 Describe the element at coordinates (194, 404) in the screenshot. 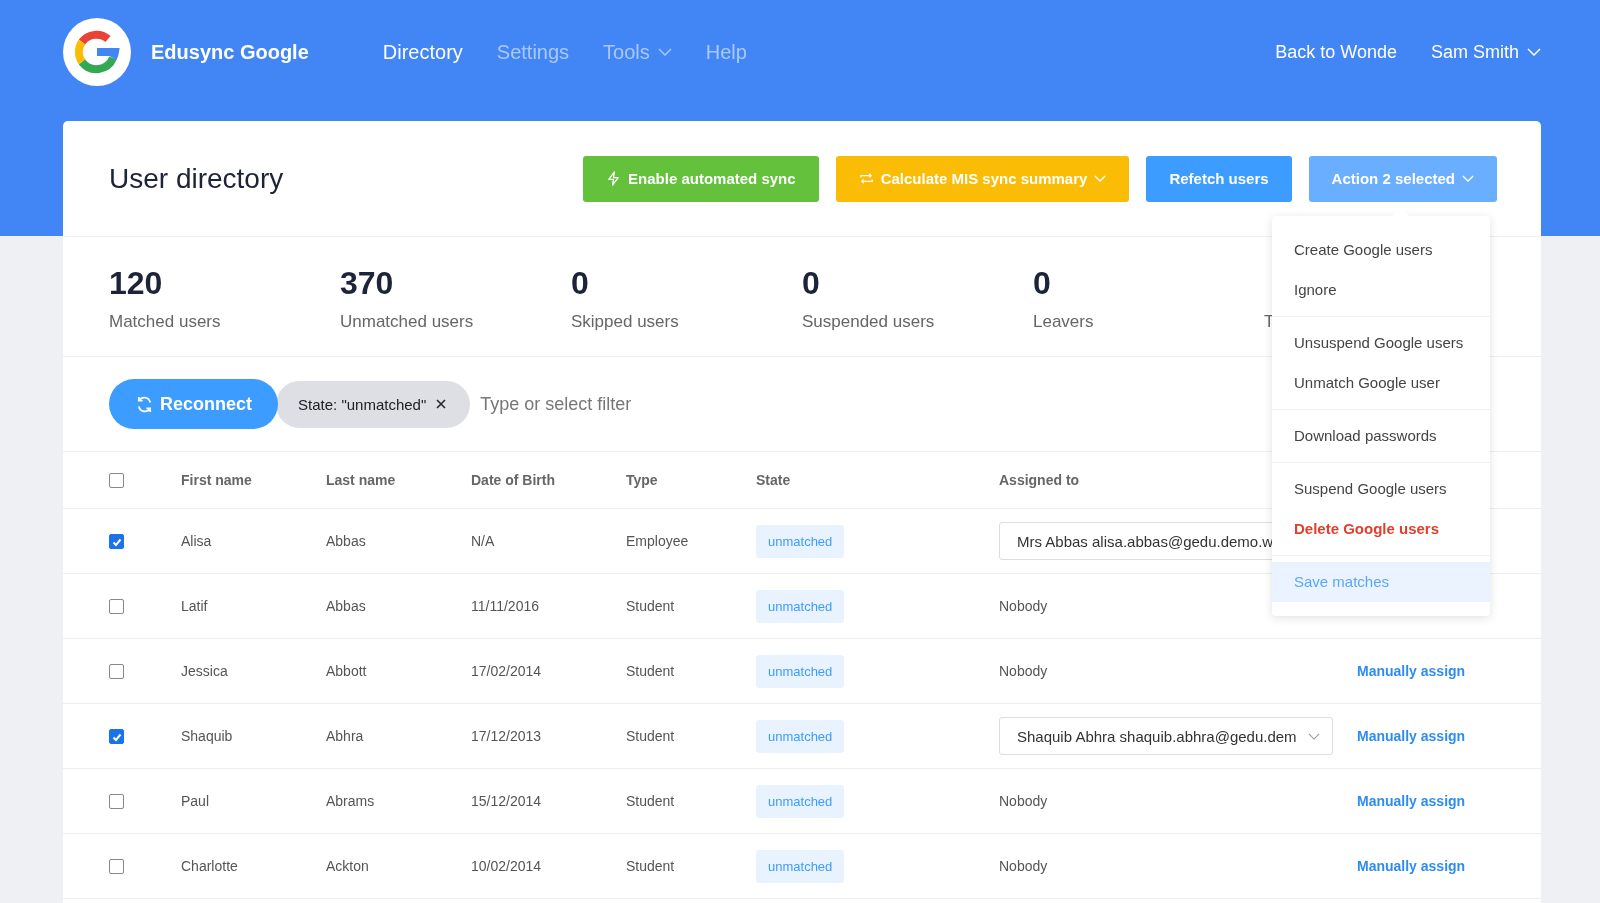

I see `reconnect-button: Reconnect` at that location.